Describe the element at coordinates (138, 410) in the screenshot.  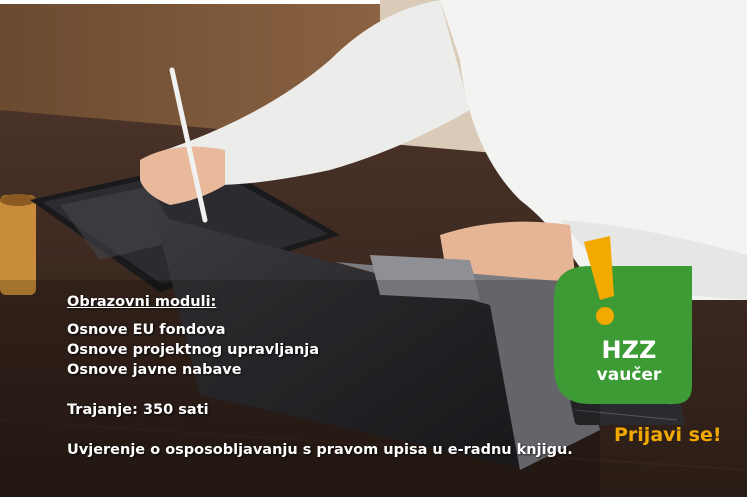
I see `duration-text: Trajanje: 350 sati` at that location.